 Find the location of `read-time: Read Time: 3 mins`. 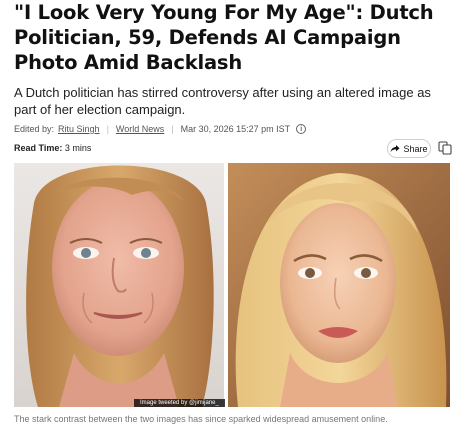

read-time: Read Time: 3 mins is located at coordinates (52, 148).